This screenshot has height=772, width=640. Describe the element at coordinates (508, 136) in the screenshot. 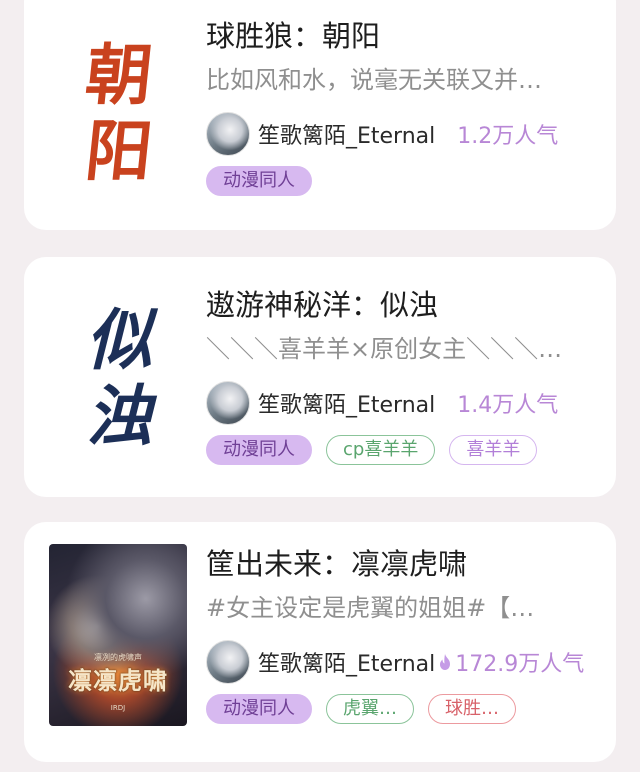

I see `popularity-count: 1.2万人气` at that location.